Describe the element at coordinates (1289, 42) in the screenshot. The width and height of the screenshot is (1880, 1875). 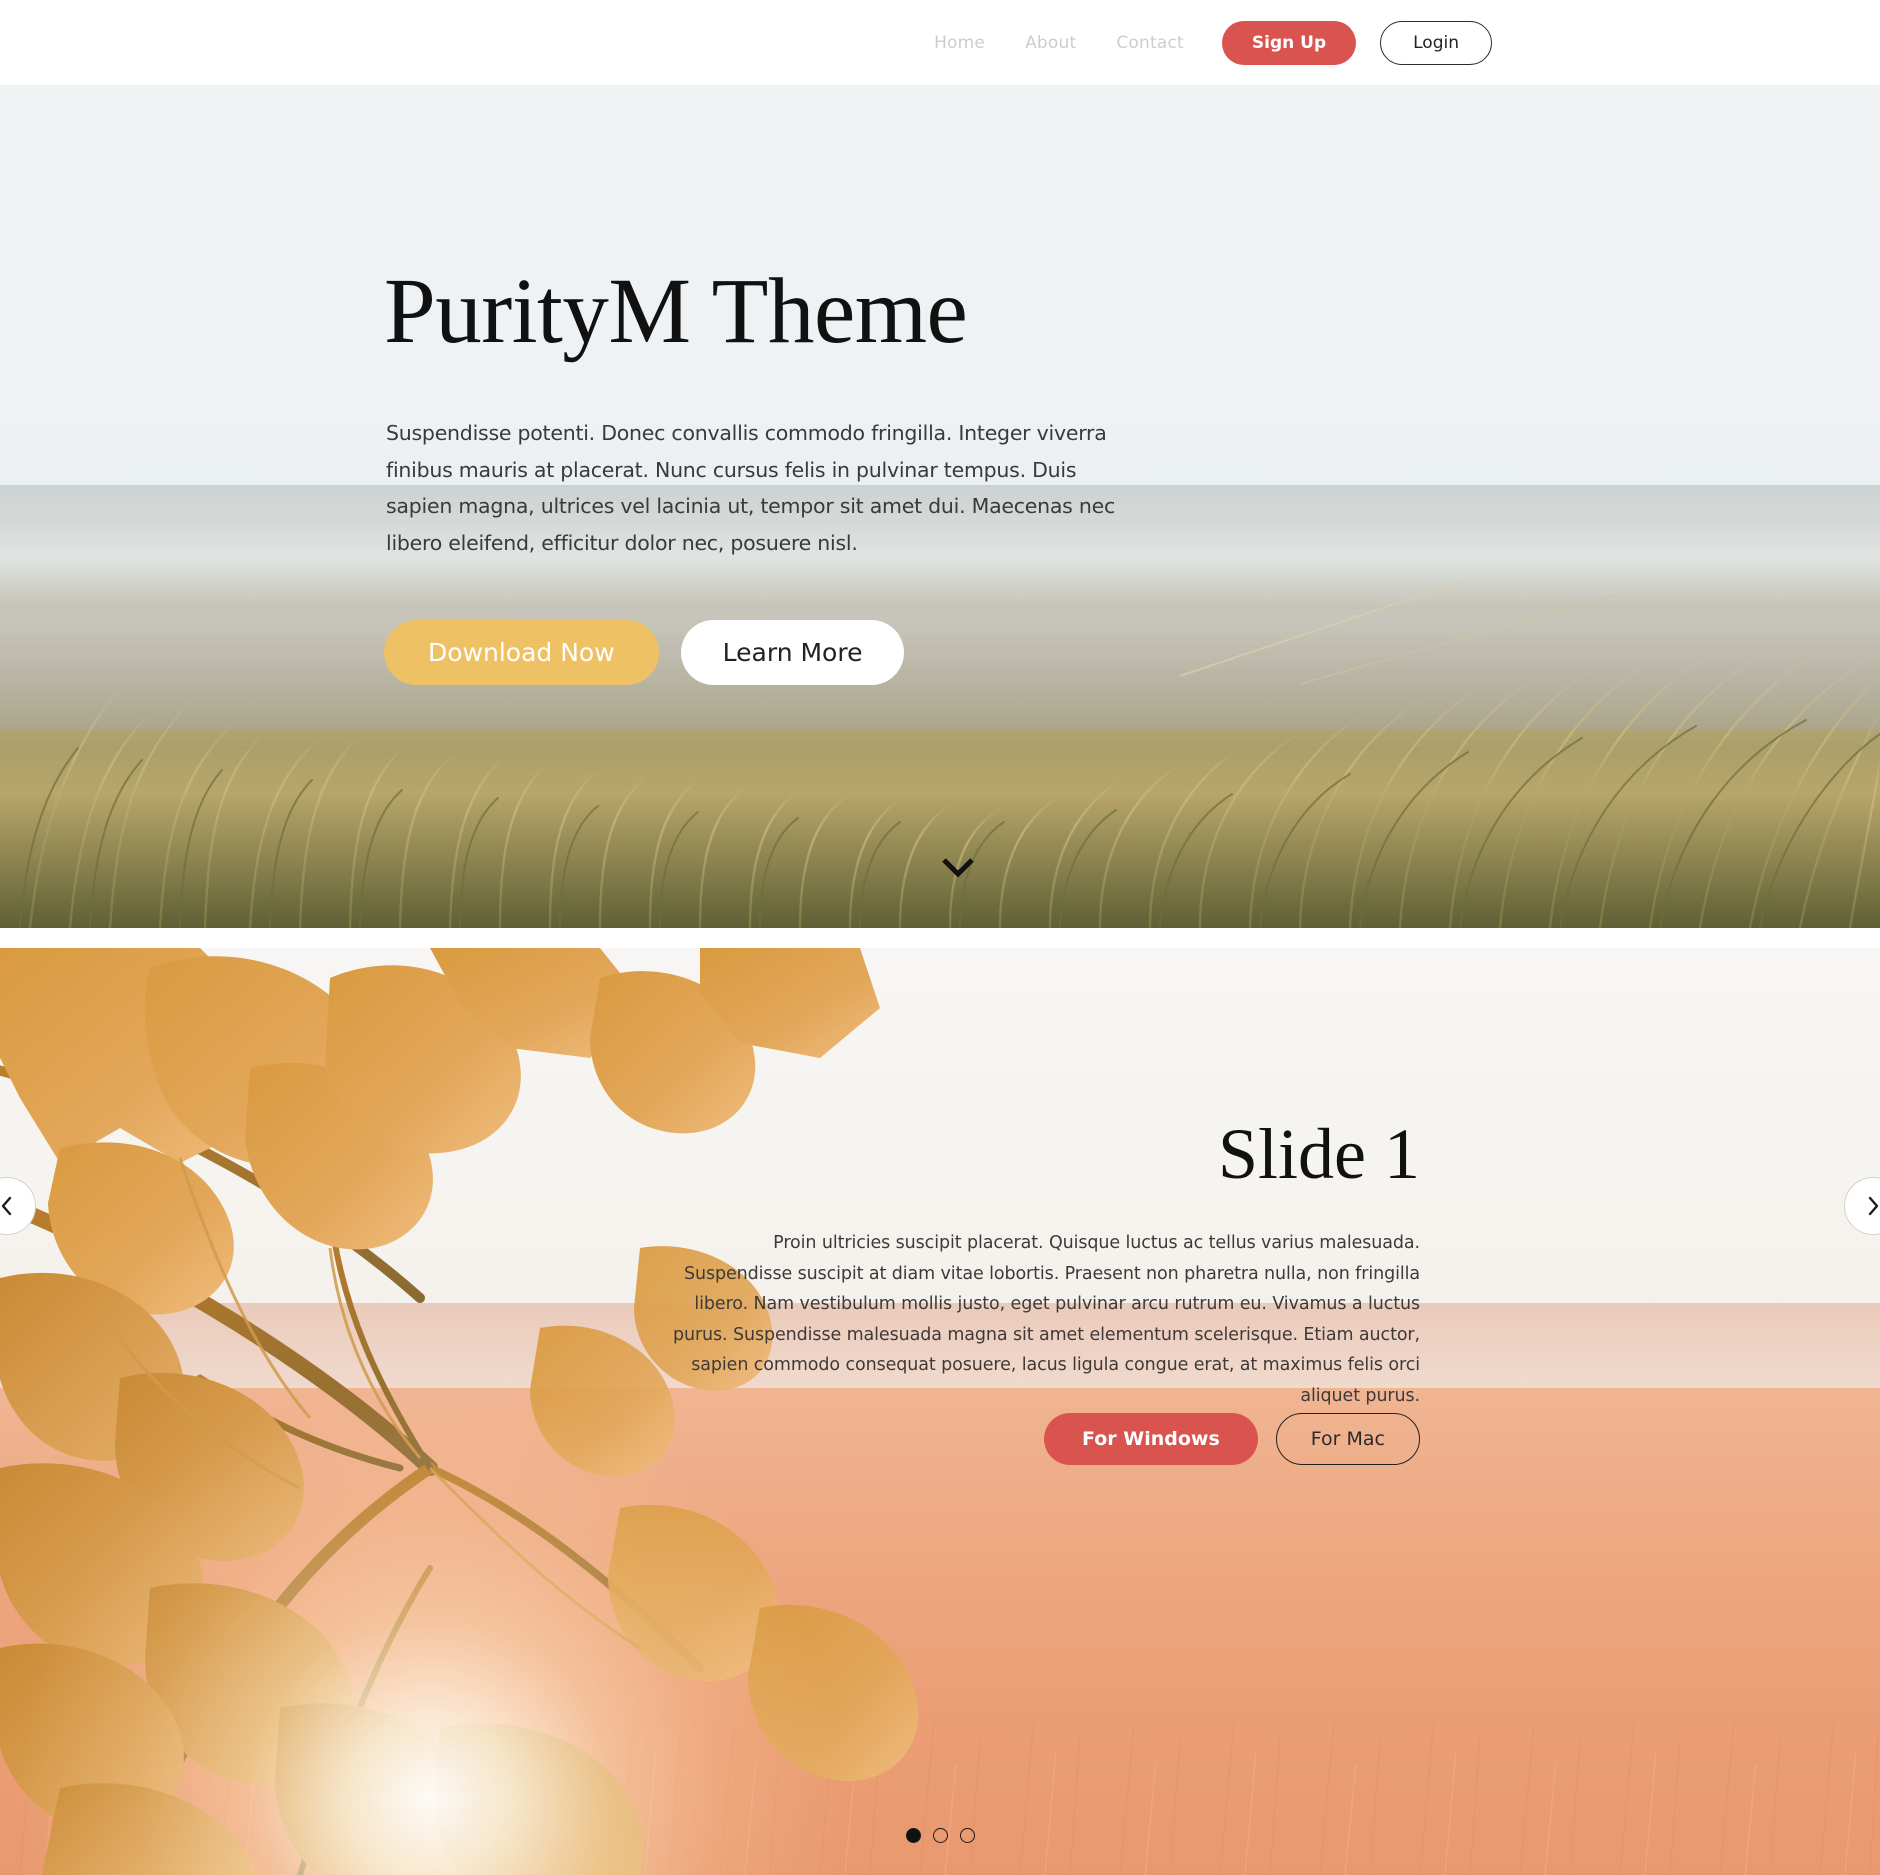
I see `sign-up-button: Sign Up` at that location.